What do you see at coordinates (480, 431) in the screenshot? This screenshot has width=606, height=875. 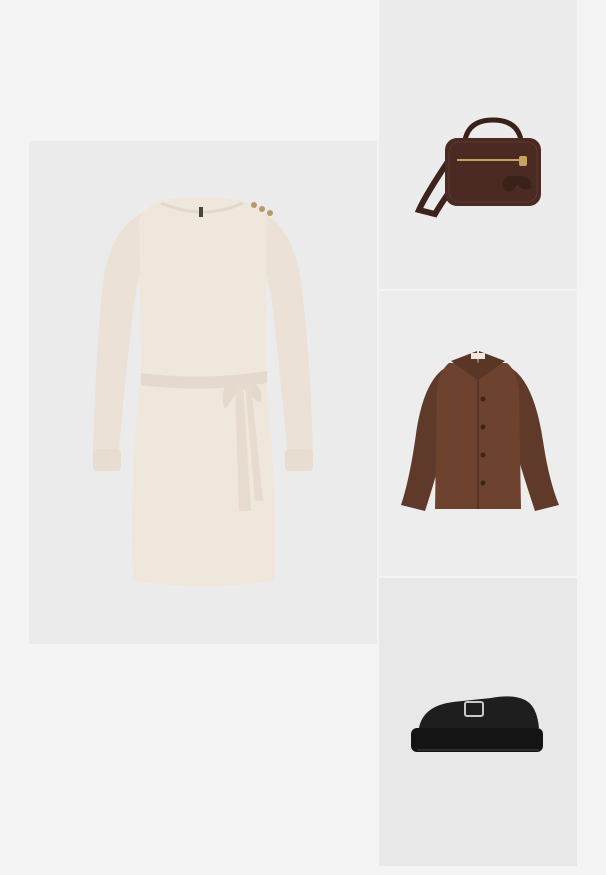 I see `brown-jacket-image` at bounding box center [480, 431].